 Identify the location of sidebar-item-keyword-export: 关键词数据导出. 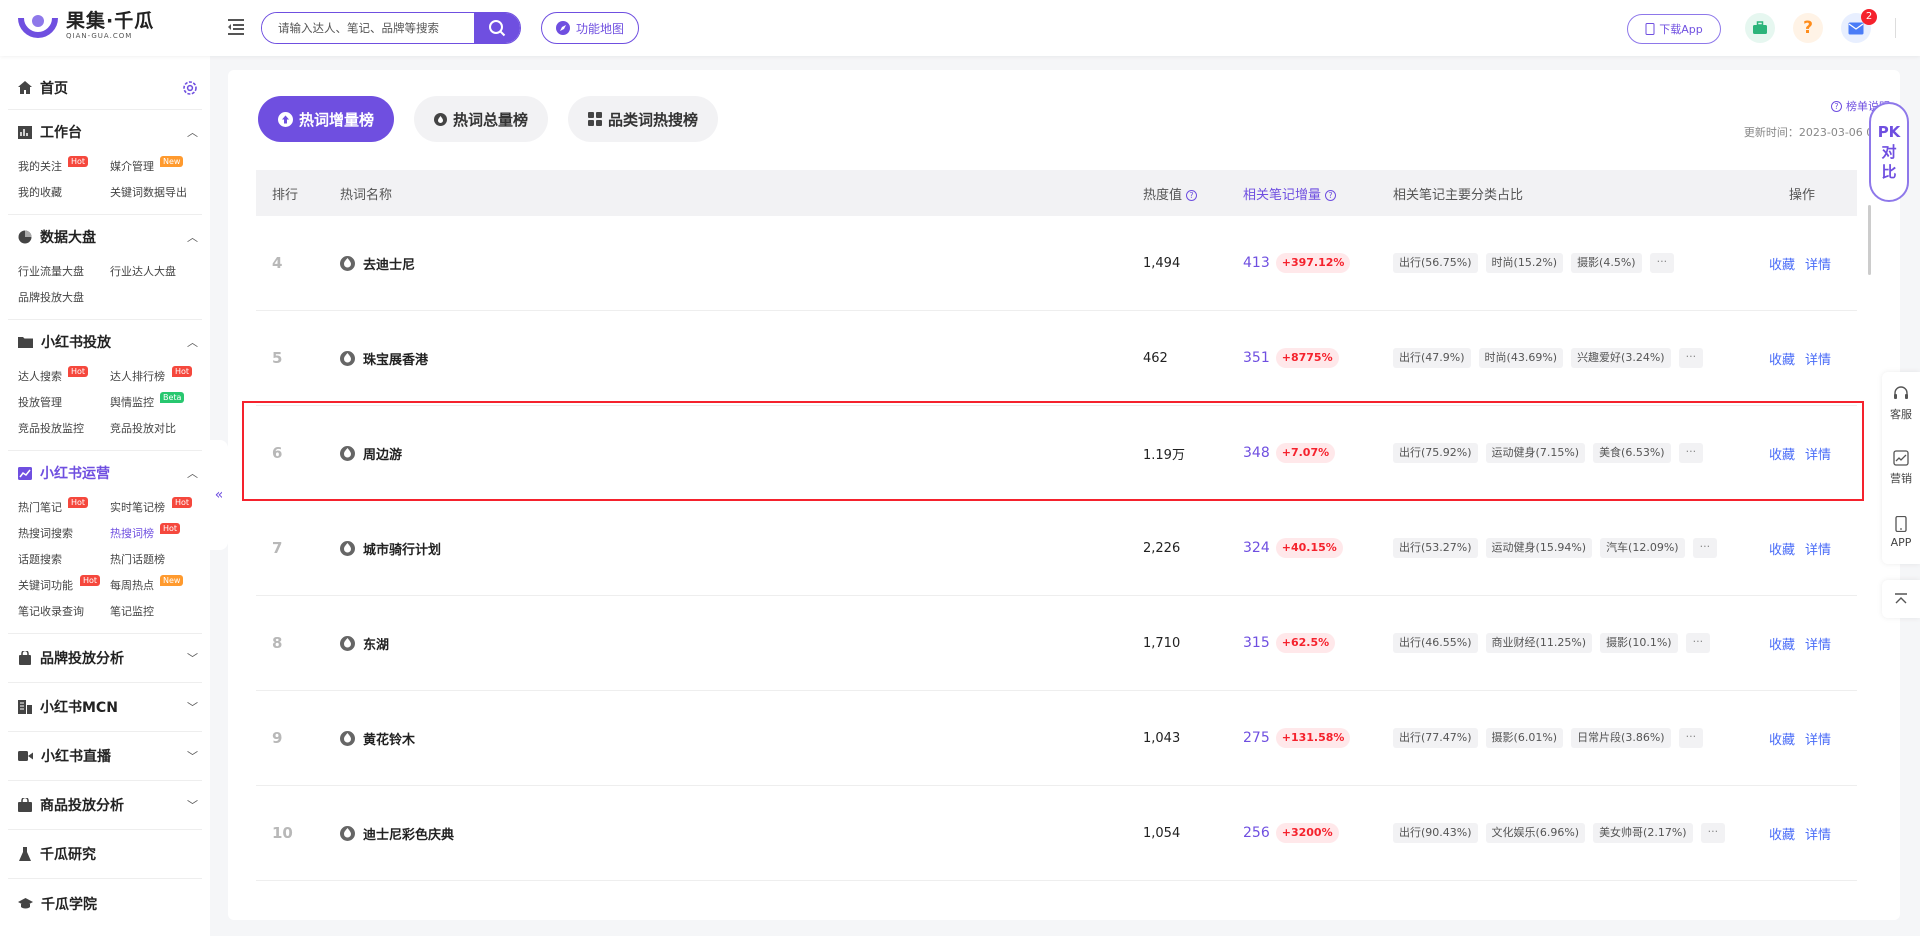
(156, 193).